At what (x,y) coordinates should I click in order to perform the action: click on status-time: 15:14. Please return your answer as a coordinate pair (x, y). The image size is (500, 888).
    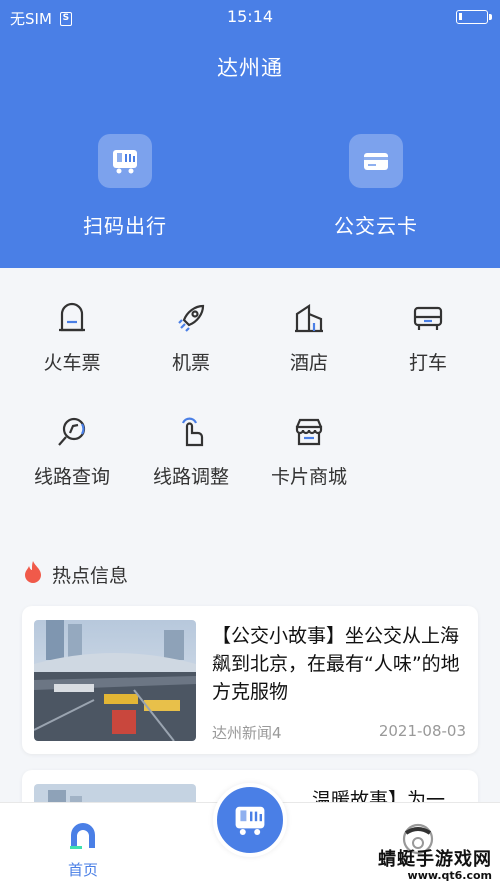
    Looking at the image, I should click on (250, 16).